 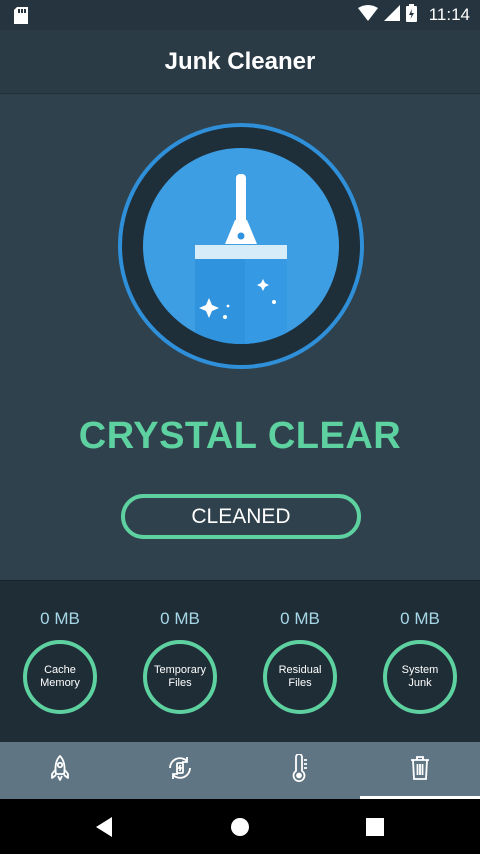 I want to click on stat-label: Cache Memory, so click(x=60, y=677).